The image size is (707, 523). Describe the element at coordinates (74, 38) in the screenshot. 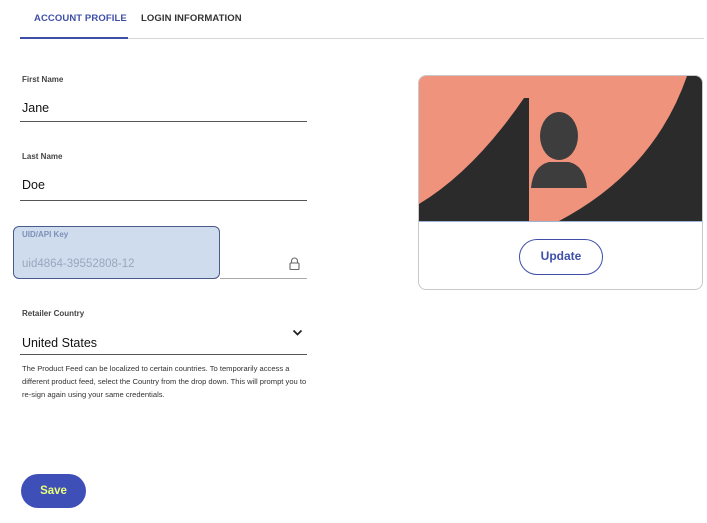

I see `active-tab-indicator` at that location.